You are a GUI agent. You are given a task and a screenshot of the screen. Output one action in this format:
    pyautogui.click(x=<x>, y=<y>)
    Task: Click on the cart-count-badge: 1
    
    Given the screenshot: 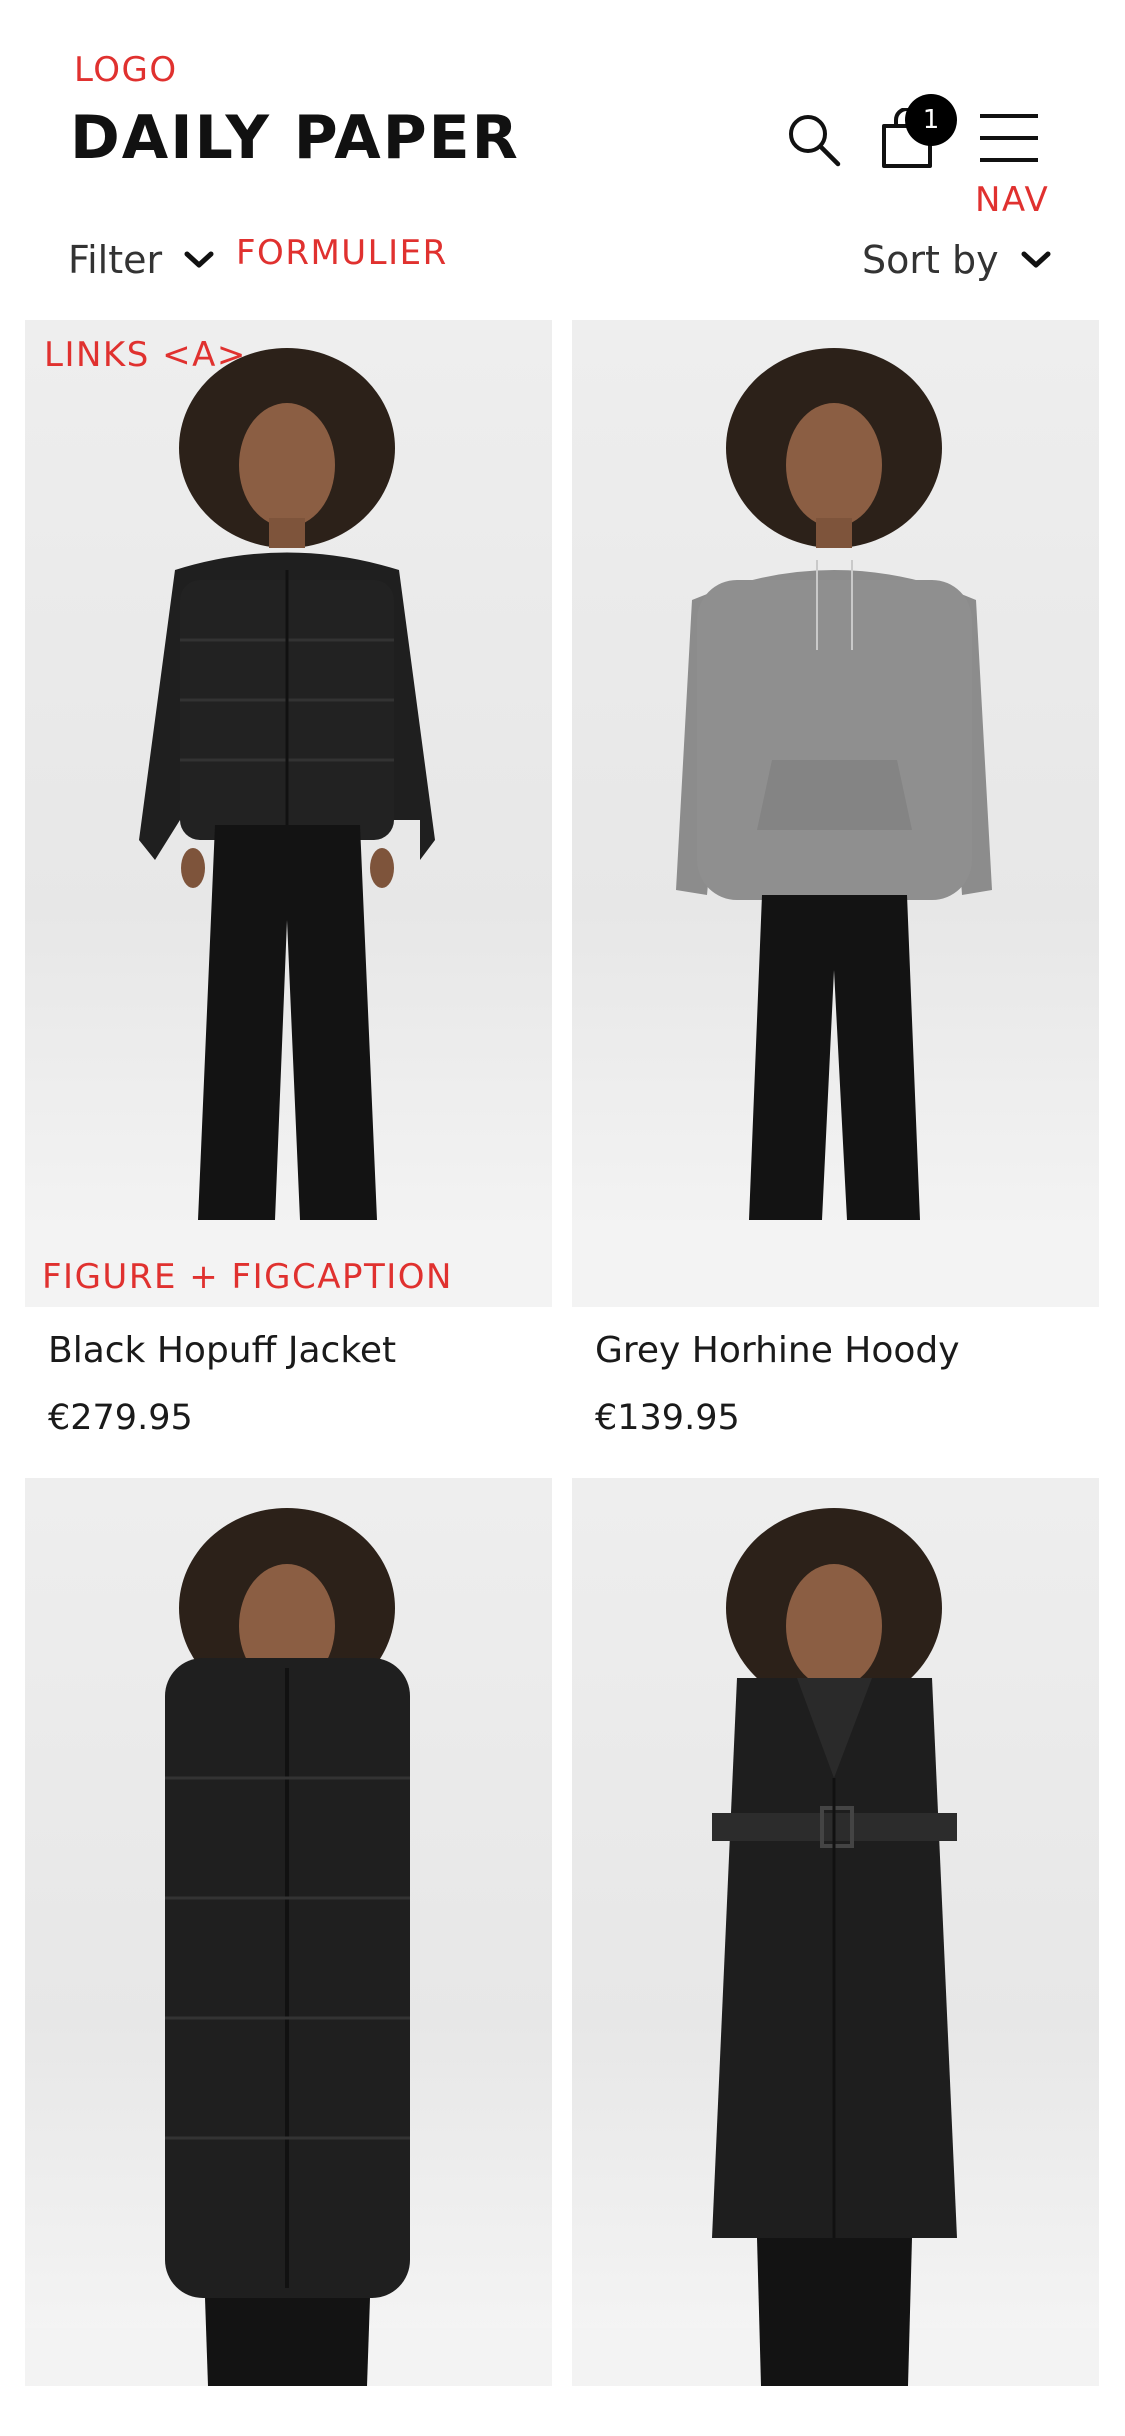 What is the action you would take?
    pyautogui.click(x=931, y=120)
    